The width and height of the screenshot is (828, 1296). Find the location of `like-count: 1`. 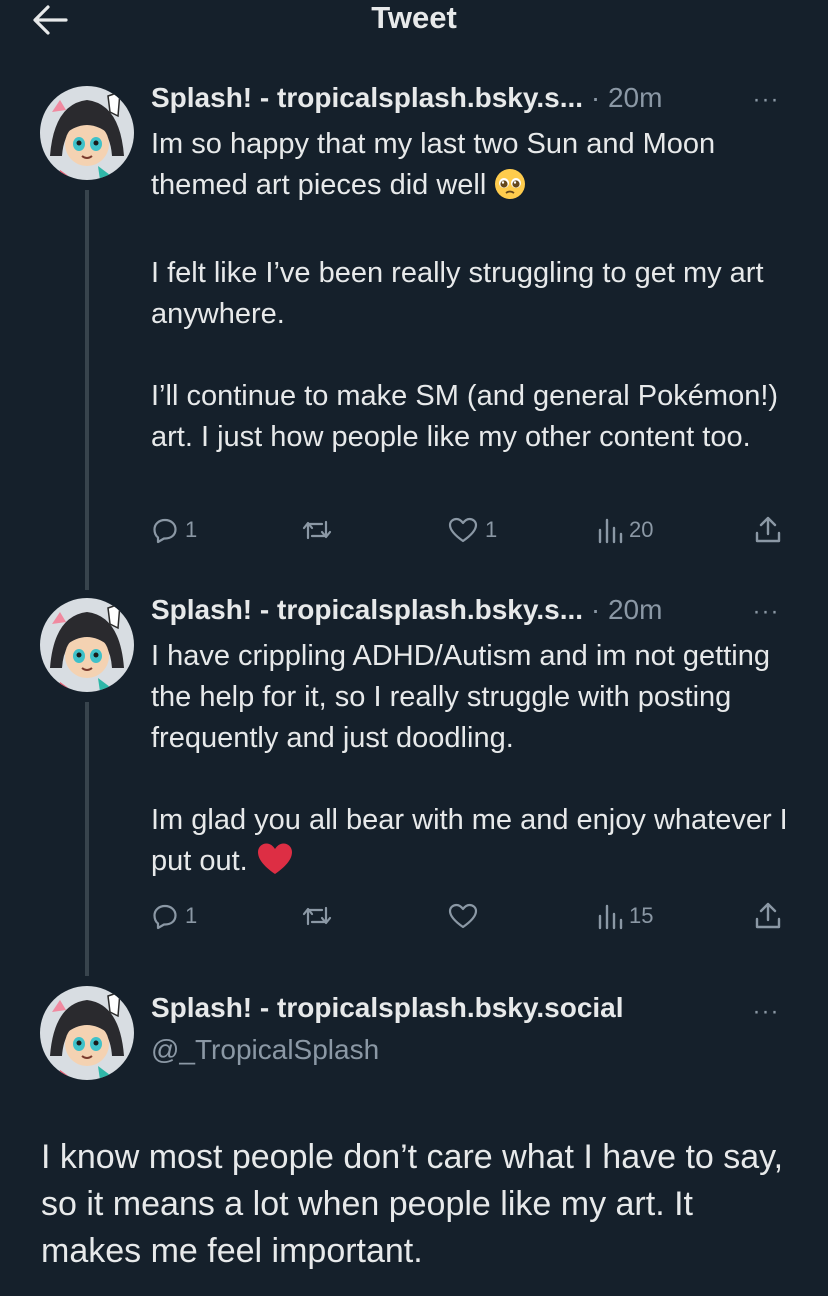

like-count: 1 is located at coordinates (491, 529).